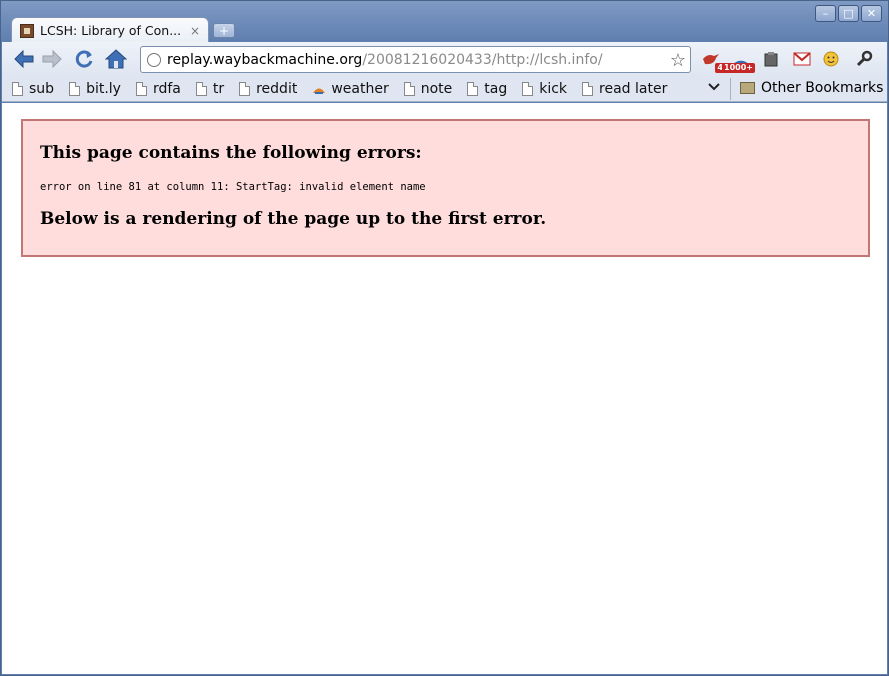  What do you see at coordinates (84, 59) in the screenshot?
I see `reload-icon` at bounding box center [84, 59].